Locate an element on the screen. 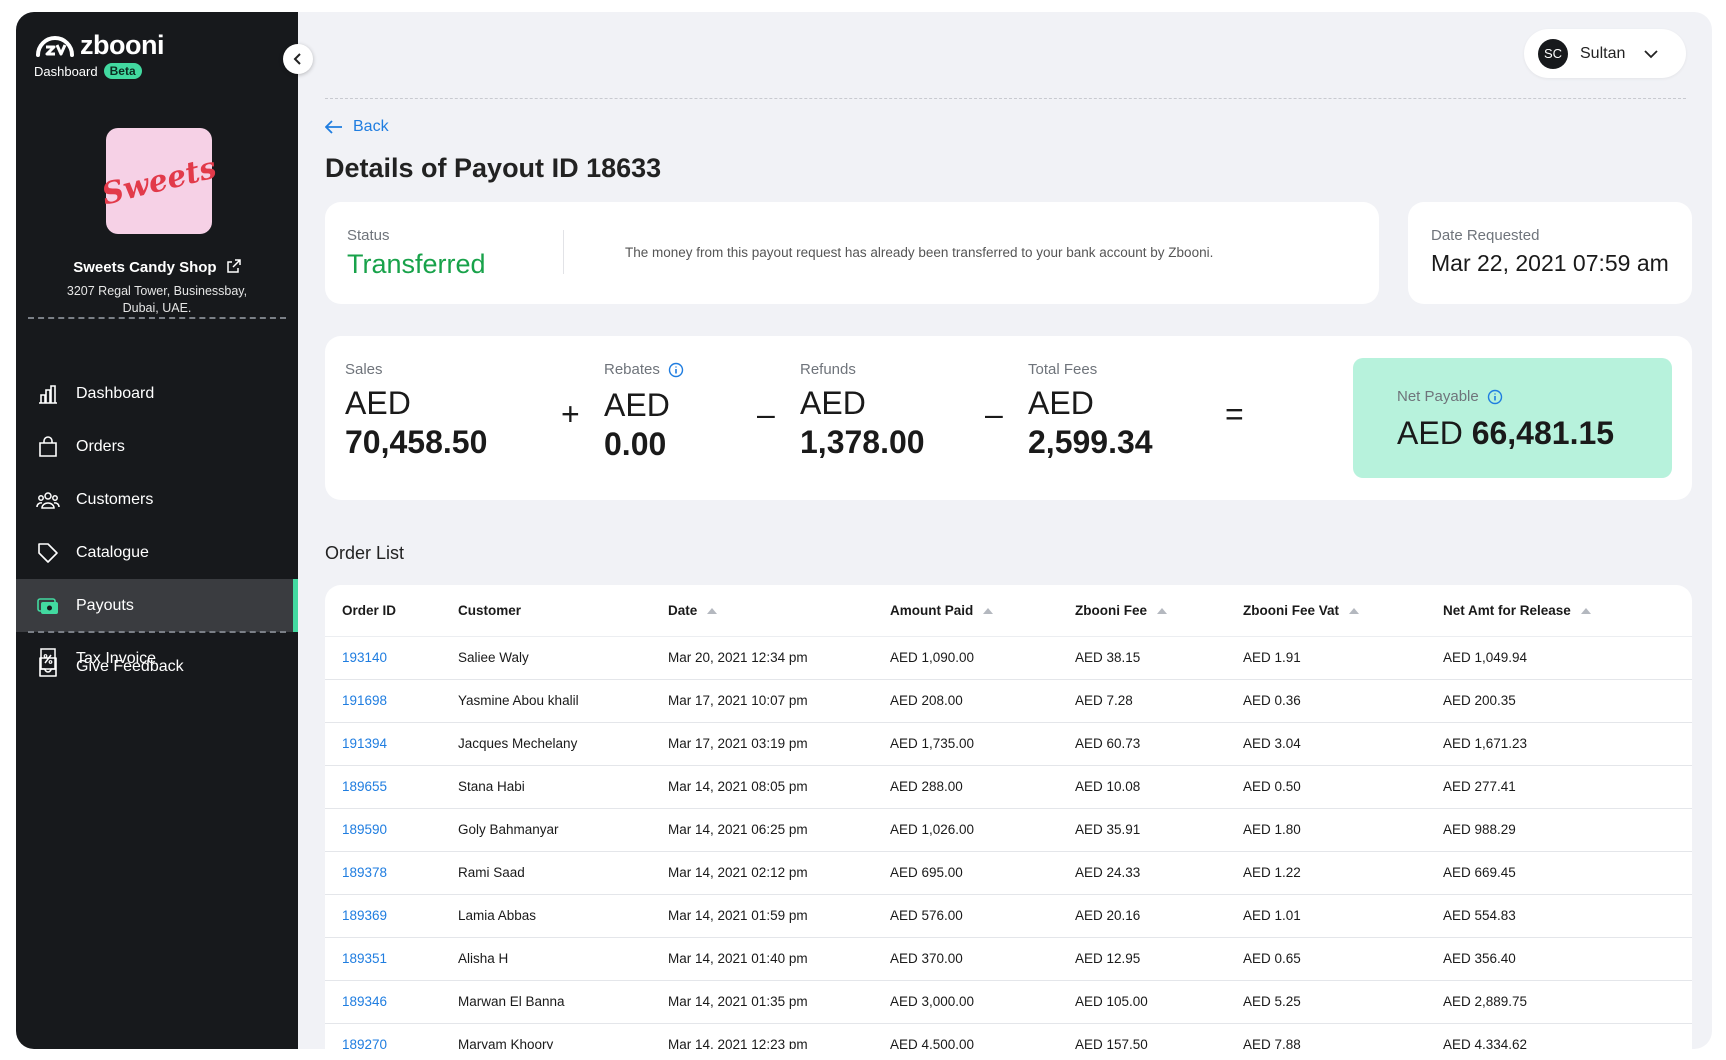 This screenshot has width=1726, height=1060. back-label: Back is located at coordinates (371, 126).